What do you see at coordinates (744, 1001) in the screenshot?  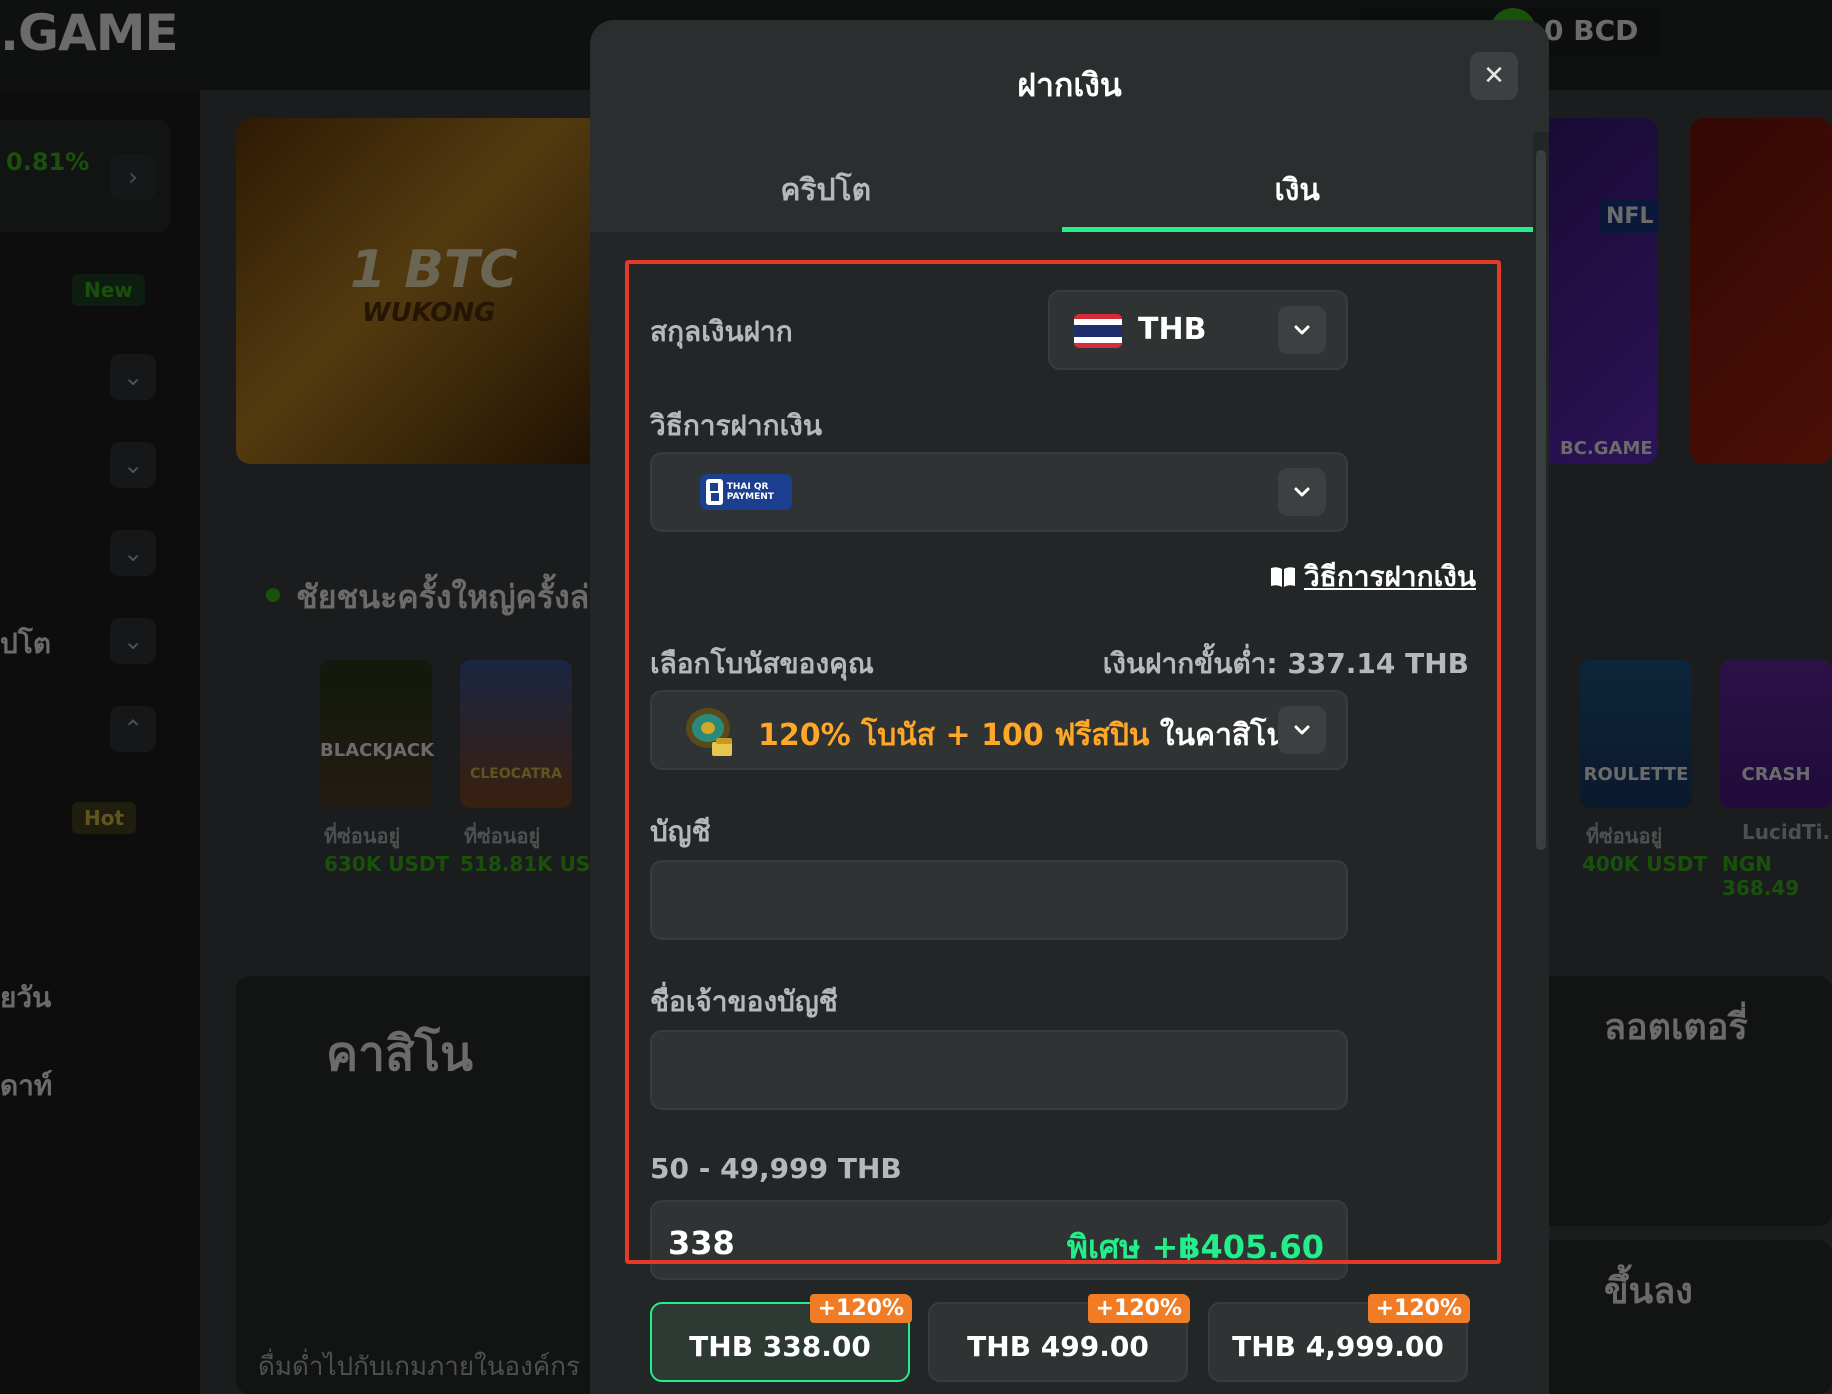 I see `account-owner-label: ชื่อเจ้าของบัญชี` at bounding box center [744, 1001].